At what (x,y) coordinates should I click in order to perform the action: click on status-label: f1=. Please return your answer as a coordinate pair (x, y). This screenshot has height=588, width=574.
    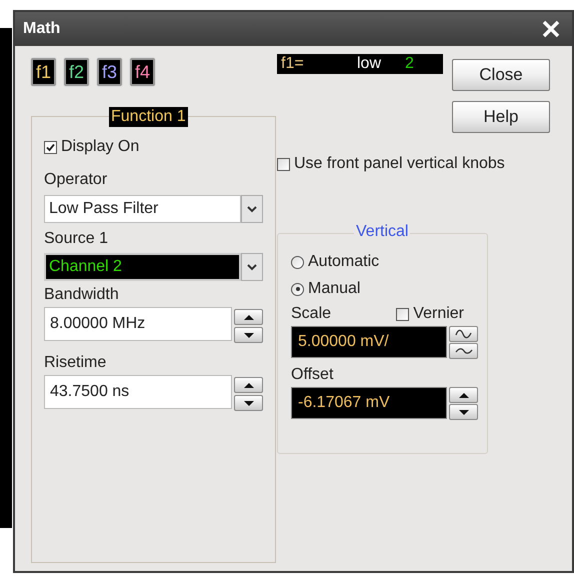
    Looking at the image, I should click on (293, 64).